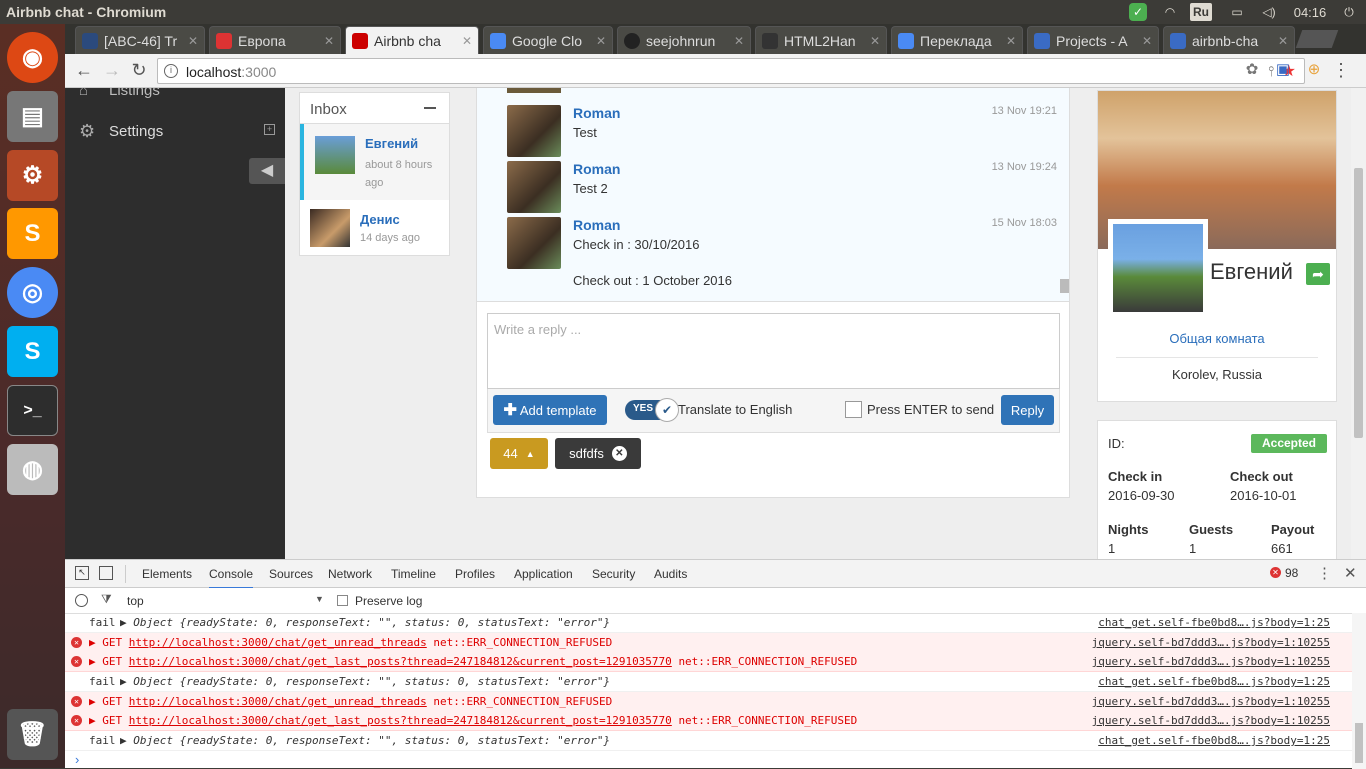 The image size is (1366, 769). What do you see at coordinates (636, 244) in the screenshot?
I see `message-text: Check in : 30/10/2016` at bounding box center [636, 244].